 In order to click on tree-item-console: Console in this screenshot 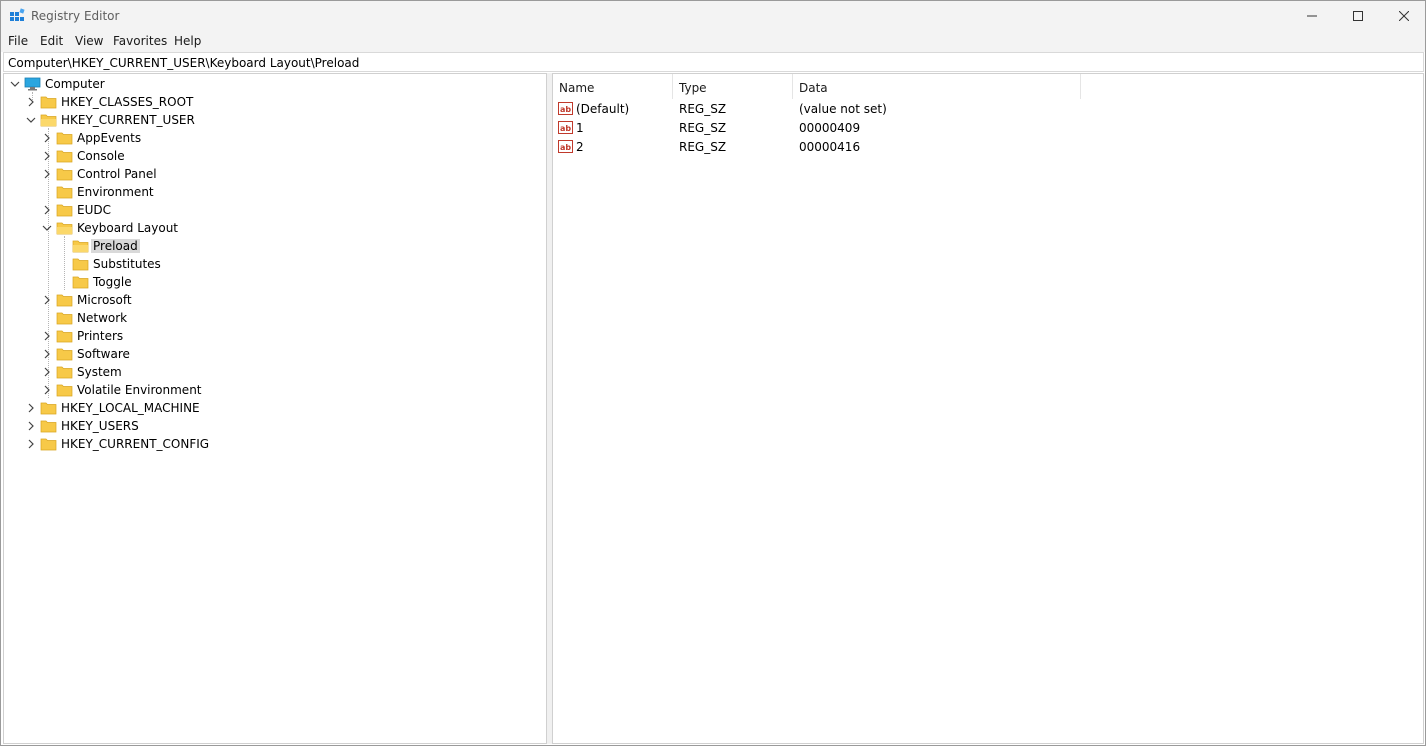, I will do `click(274, 156)`.